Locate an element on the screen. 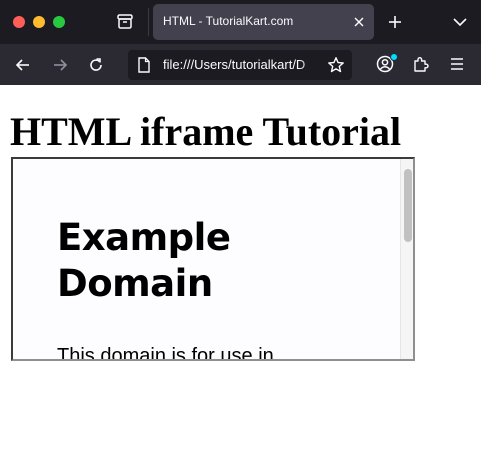  iframe-heading: Example Domain is located at coordinates (144, 260).